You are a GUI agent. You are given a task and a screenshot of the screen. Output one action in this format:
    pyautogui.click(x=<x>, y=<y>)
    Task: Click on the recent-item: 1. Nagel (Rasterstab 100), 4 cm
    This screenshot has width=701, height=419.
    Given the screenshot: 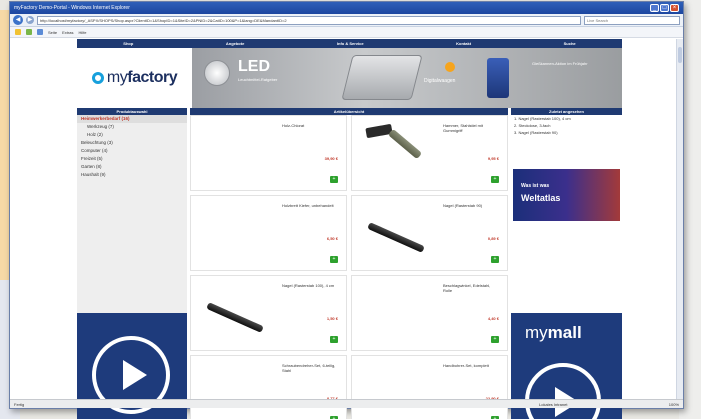 What is the action you would take?
    pyautogui.click(x=566, y=118)
    